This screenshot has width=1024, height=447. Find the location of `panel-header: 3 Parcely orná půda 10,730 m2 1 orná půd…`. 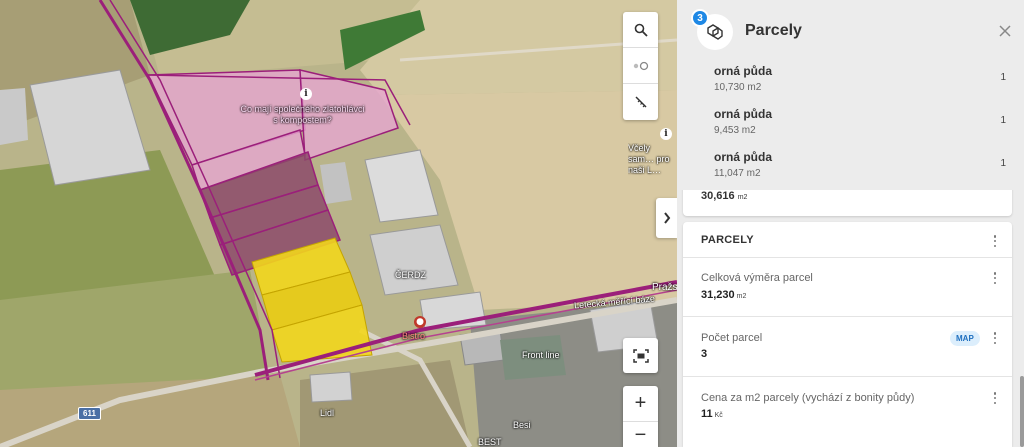

panel-header: 3 Parcely orná půda 10,730 m2 1 orná půd… is located at coordinates (850, 95).